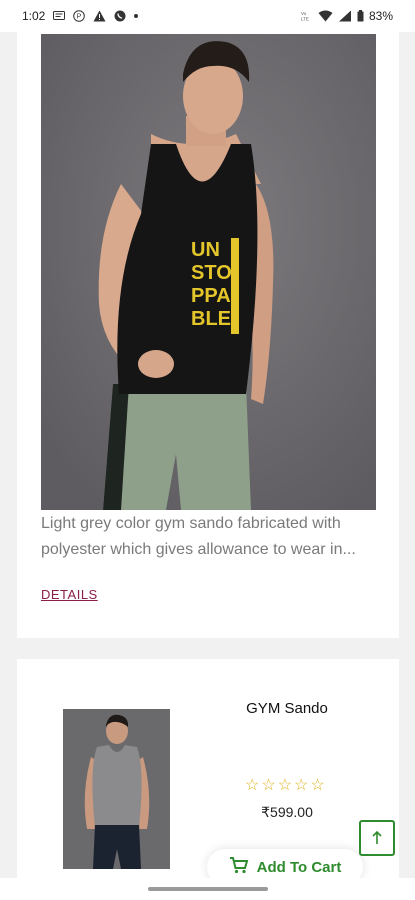  What do you see at coordinates (207, 16) in the screenshot?
I see `status-bar: 1:02 P Vo LTE 83%` at bounding box center [207, 16].